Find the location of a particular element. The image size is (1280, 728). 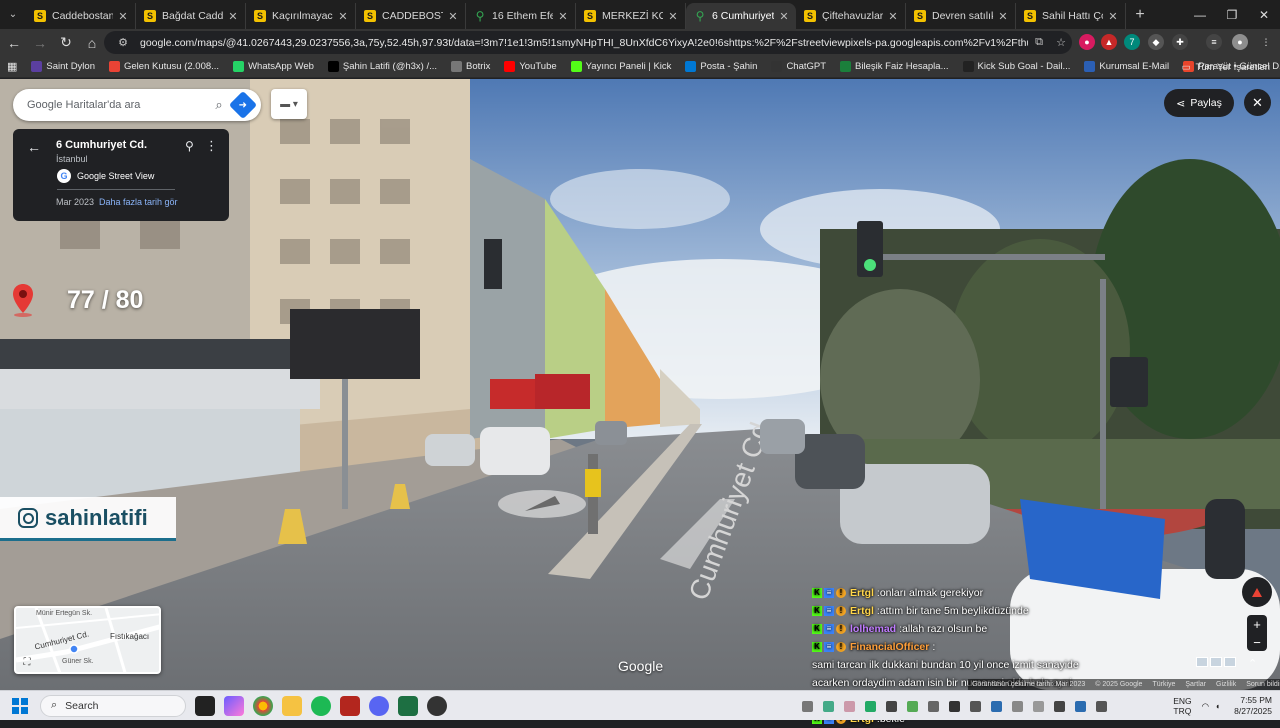

maps-footer-item: Şartlar is located at coordinates (1195, 684).